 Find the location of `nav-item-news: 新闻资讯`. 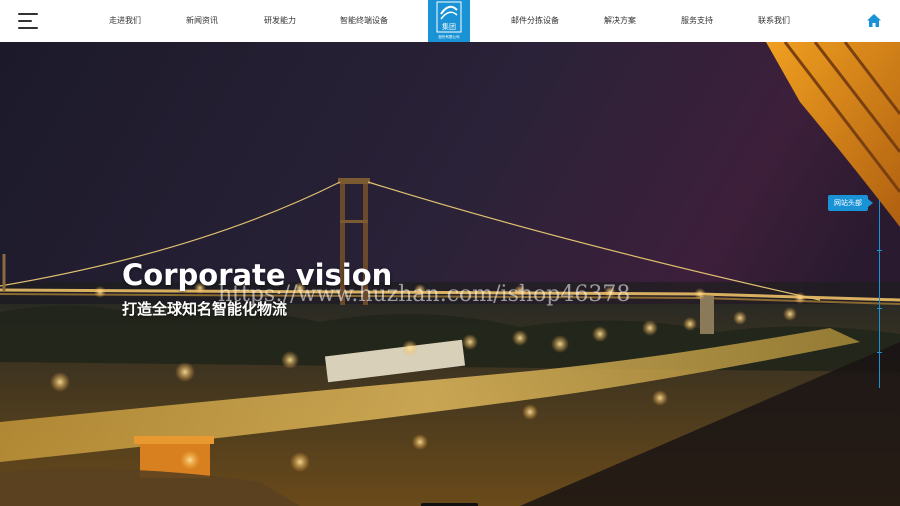

nav-item-news: 新闻资讯 is located at coordinates (202, 21).